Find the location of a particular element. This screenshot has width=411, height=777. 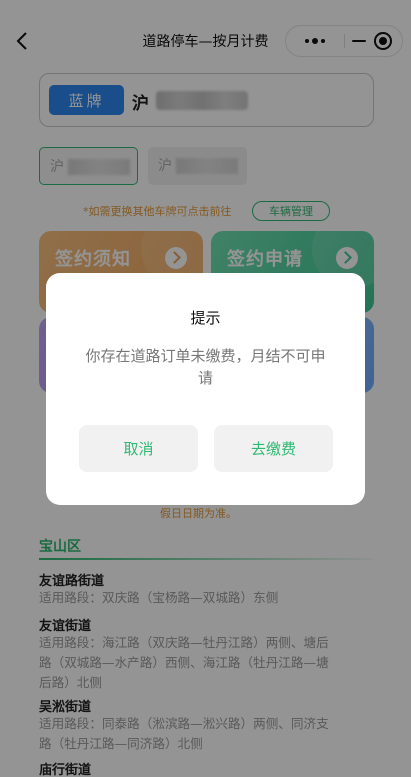

dialog-title: 提示 is located at coordinates (205, 318).